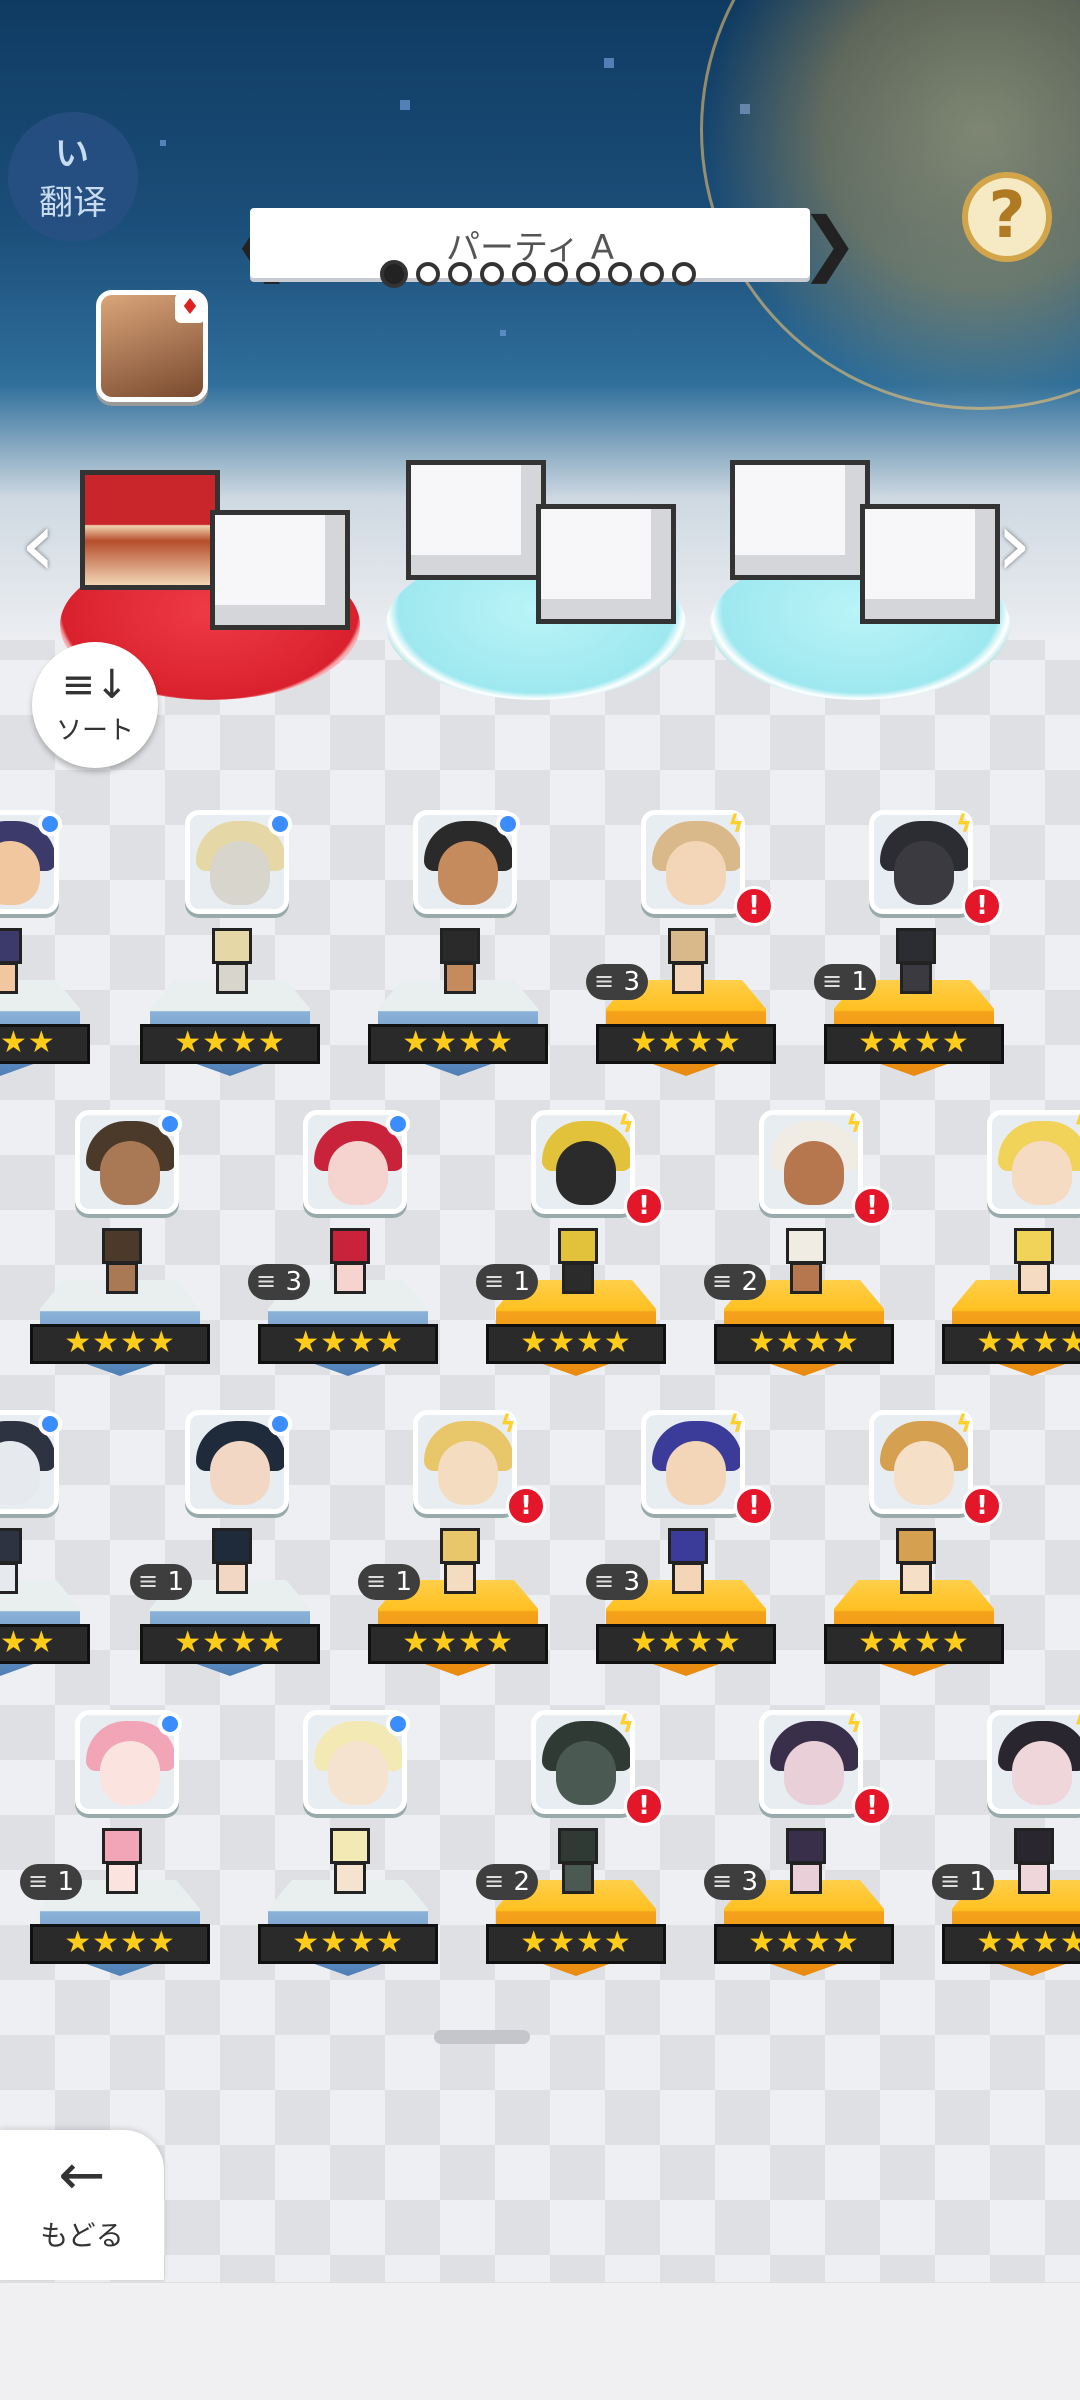 The height and width of the screenshot is (2400, 1080). I want to click on scroll-handle, so click(482, 2037).